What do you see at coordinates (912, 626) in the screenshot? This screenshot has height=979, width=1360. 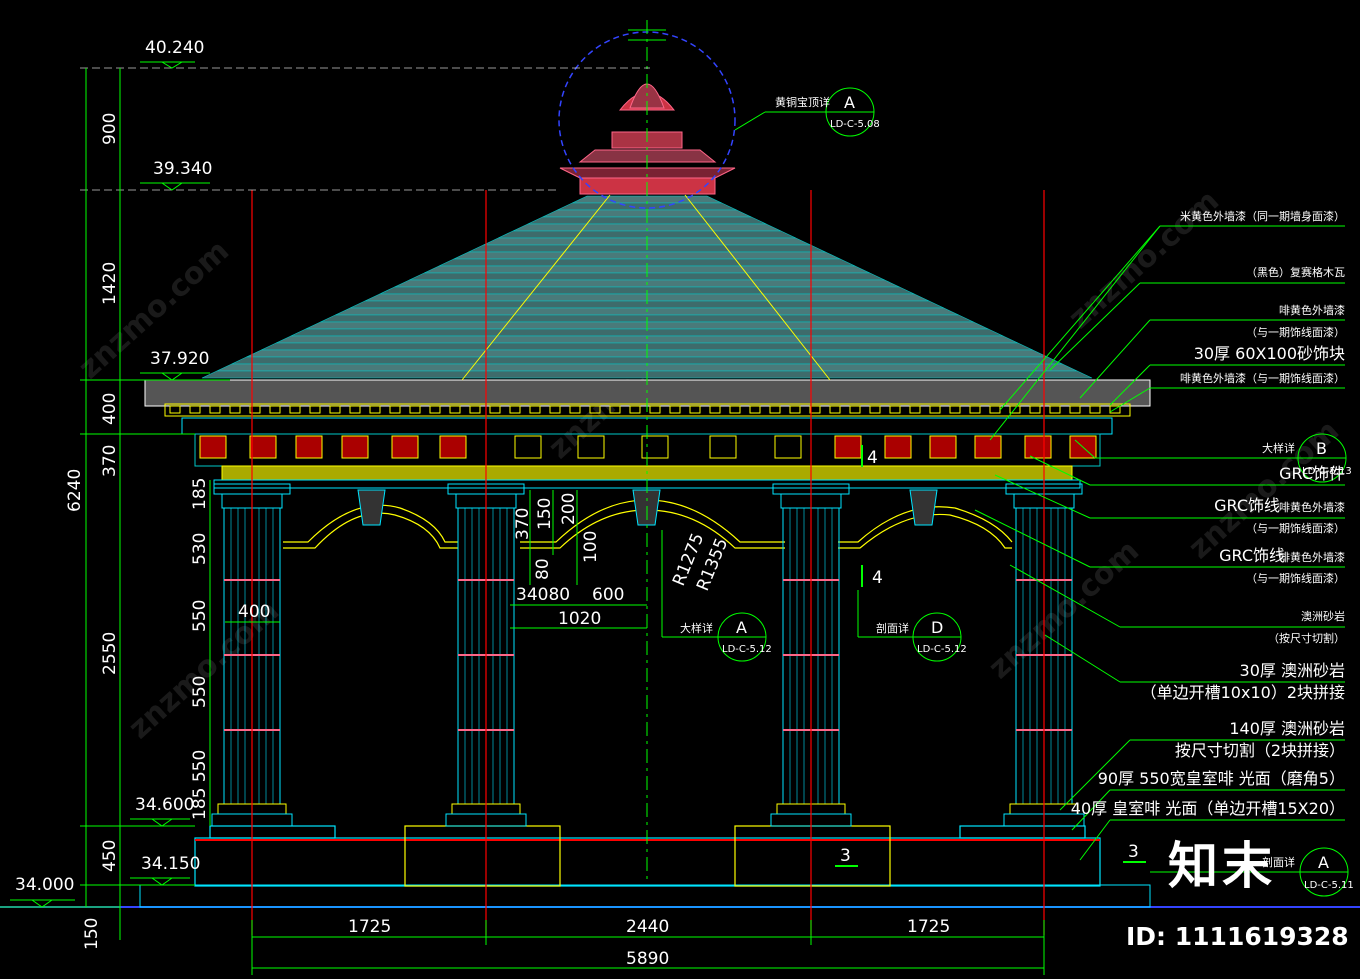 I see `callout-D-section: 剖面详 D LD-C-5.12` at bounding box center [912, 626].